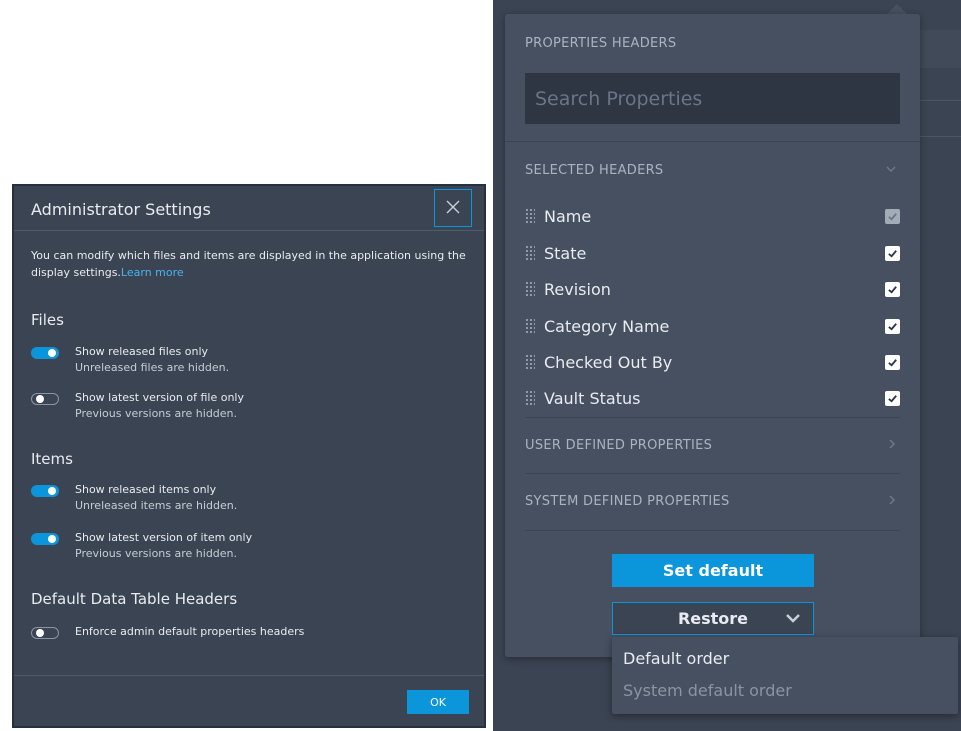 Image resolution: width=961 pixels, height=731 pixels. I want to click on dialog-title: Administrator Settings, so click(121, 209).